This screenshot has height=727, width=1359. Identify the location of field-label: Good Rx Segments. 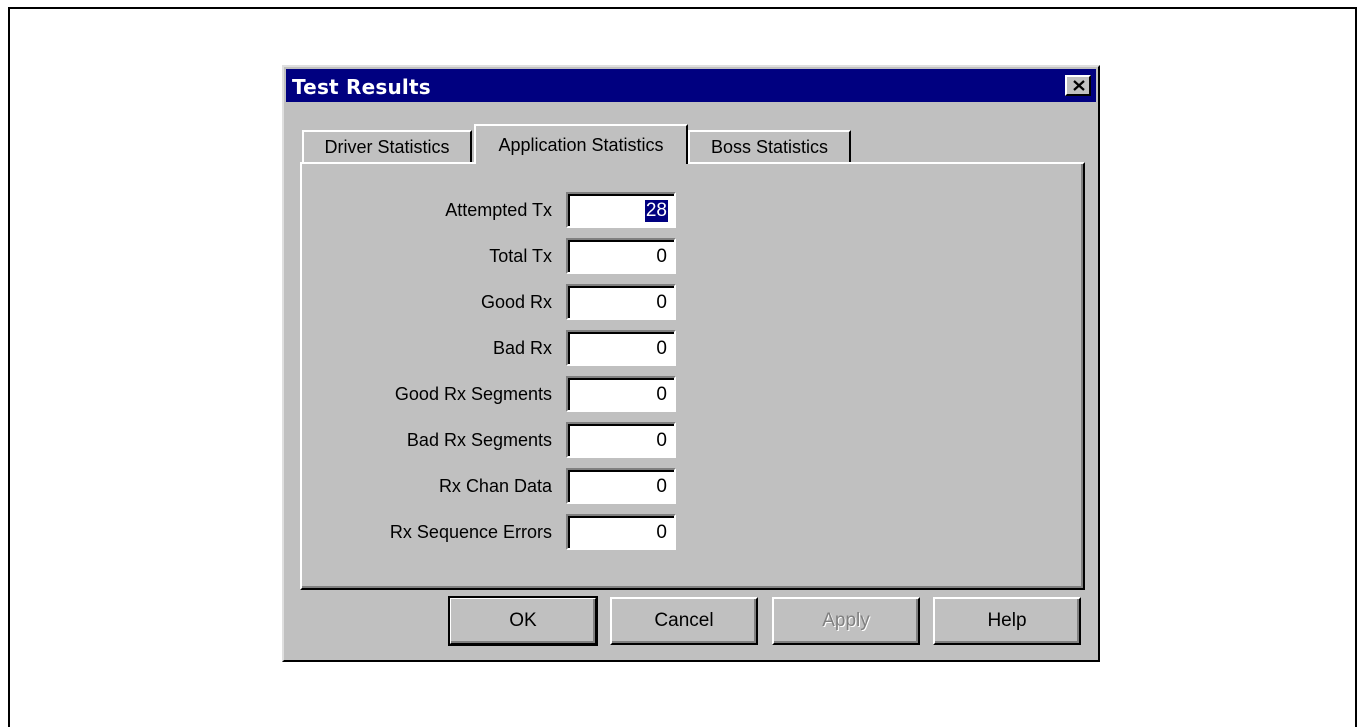
(473, 394).